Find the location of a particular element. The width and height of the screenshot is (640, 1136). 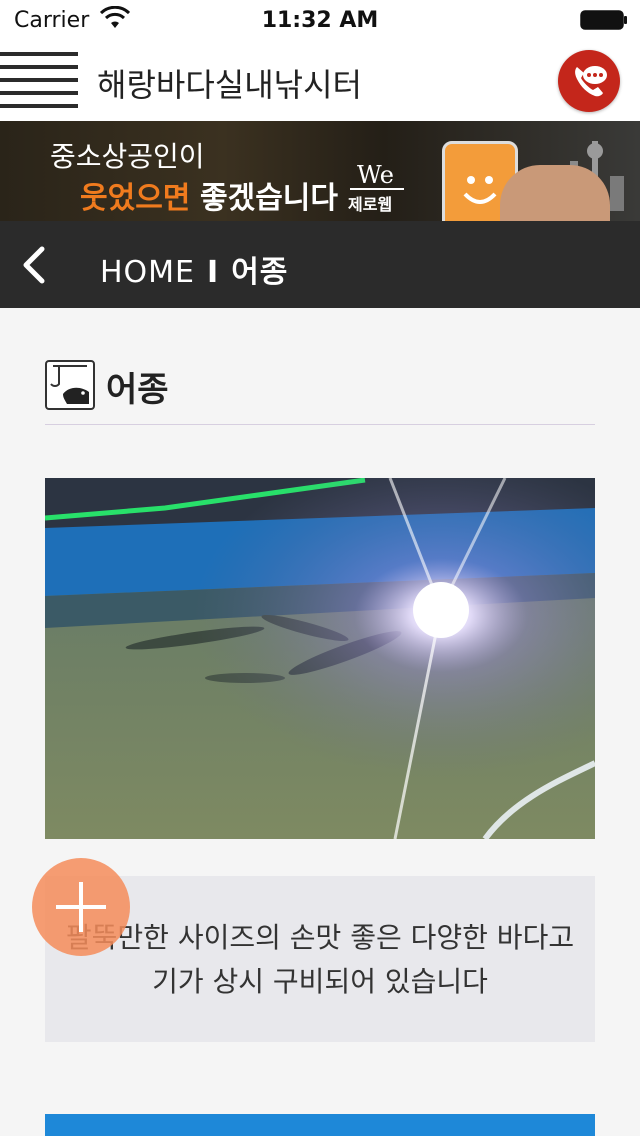

add-button is located at coordinates (81, 907).